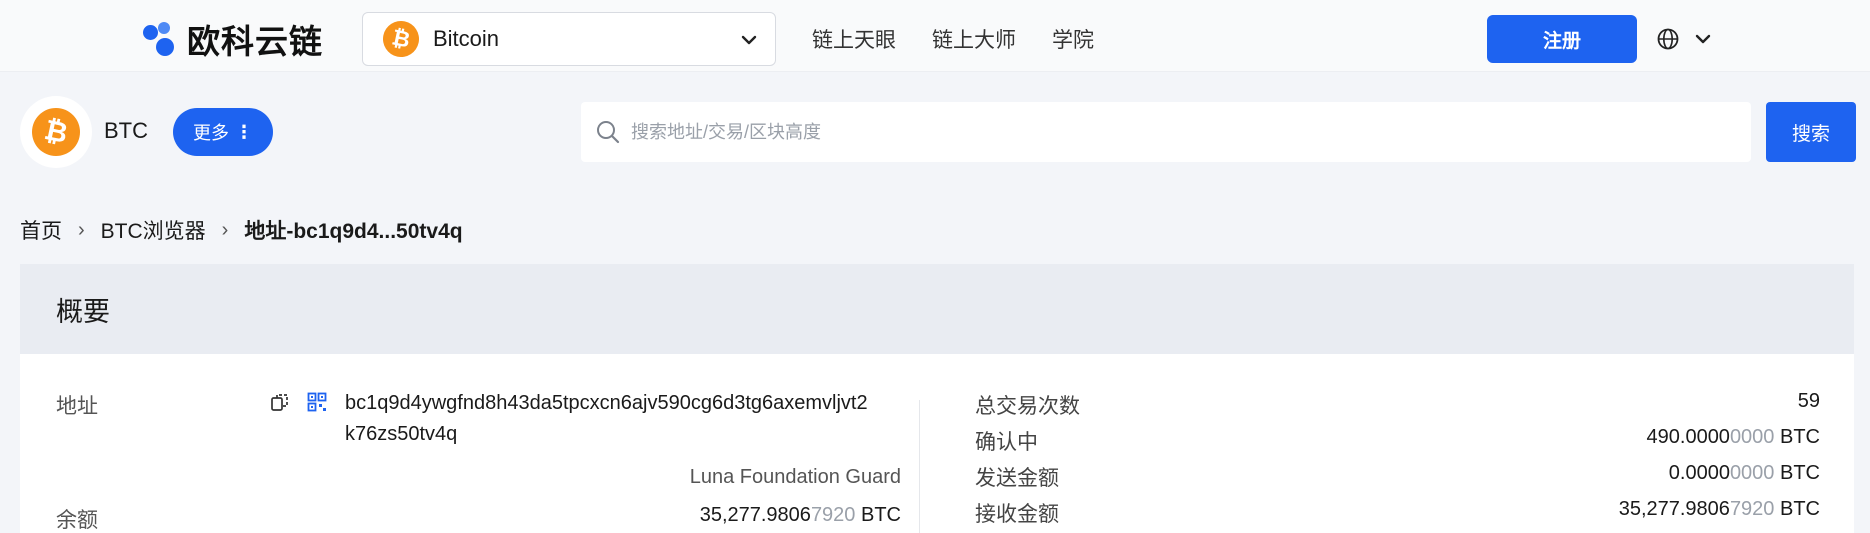 Image resolution: width=1870 pixels, height=533 pixels. I want to click on sent-amount-label: 发送金额, so click(1017, 478).